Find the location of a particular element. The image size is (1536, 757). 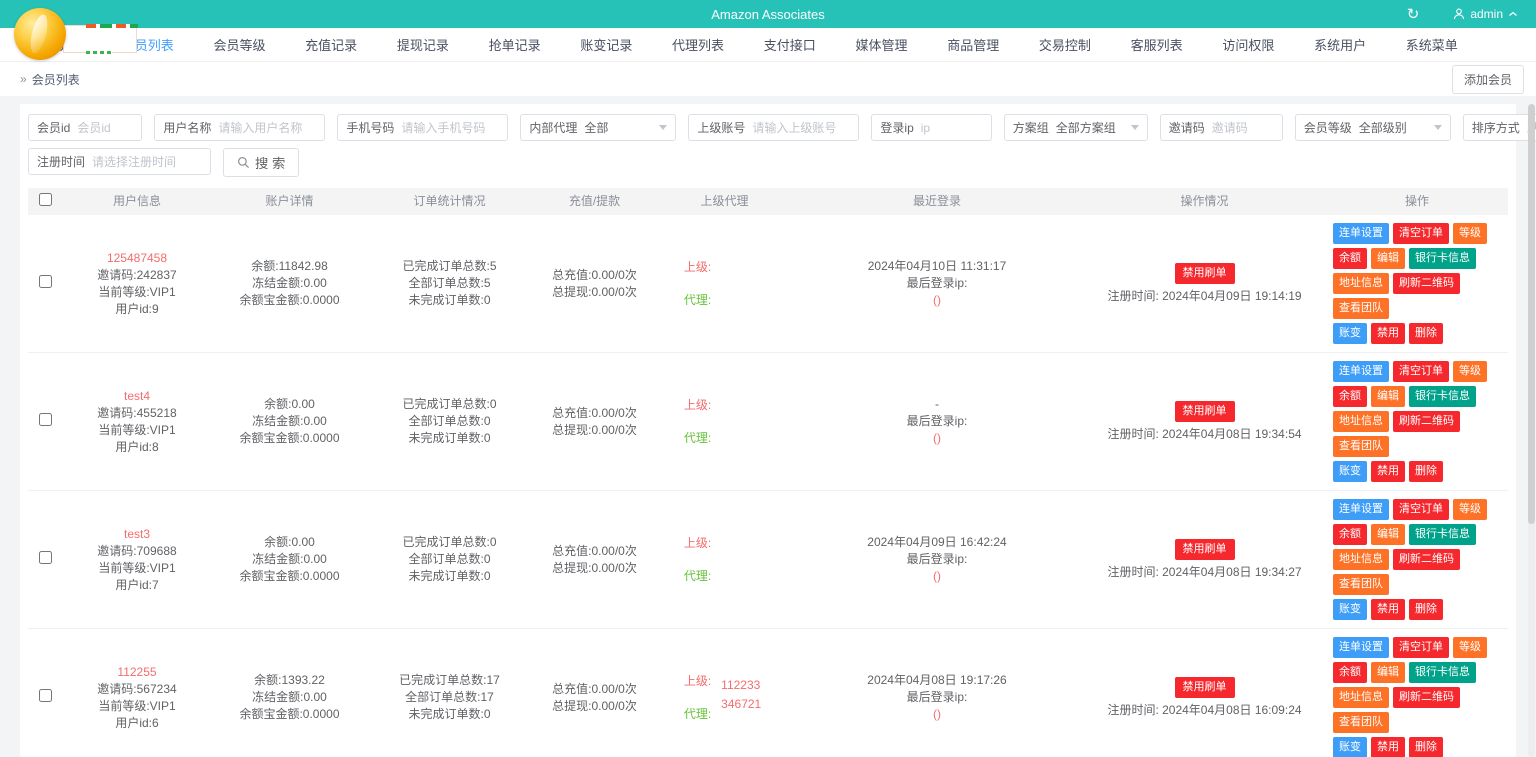

search-button: 搜 索 is located at coordinates (261, 162).